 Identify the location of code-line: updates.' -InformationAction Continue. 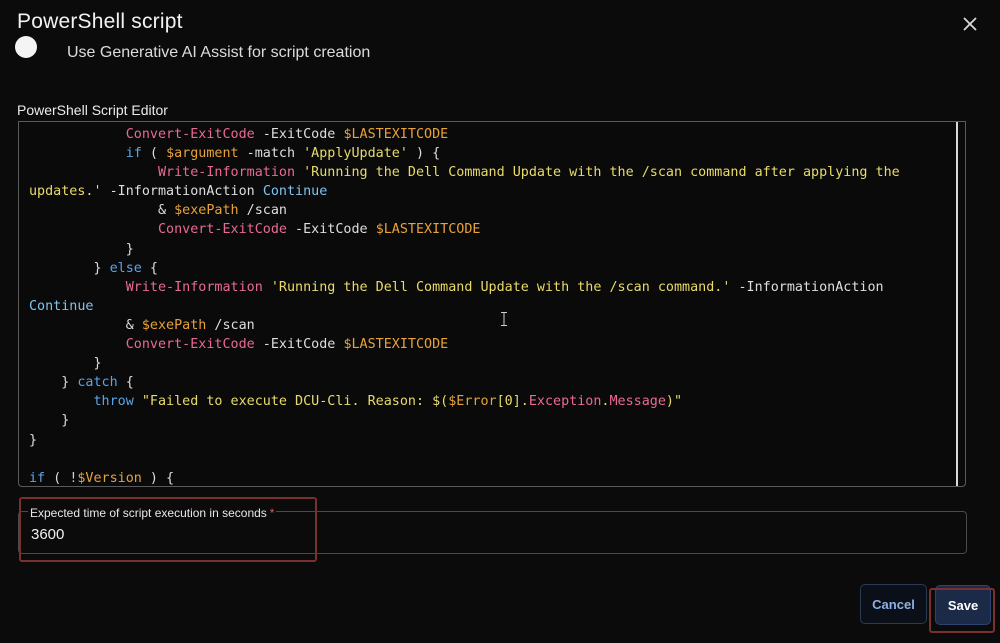
(464, 191).